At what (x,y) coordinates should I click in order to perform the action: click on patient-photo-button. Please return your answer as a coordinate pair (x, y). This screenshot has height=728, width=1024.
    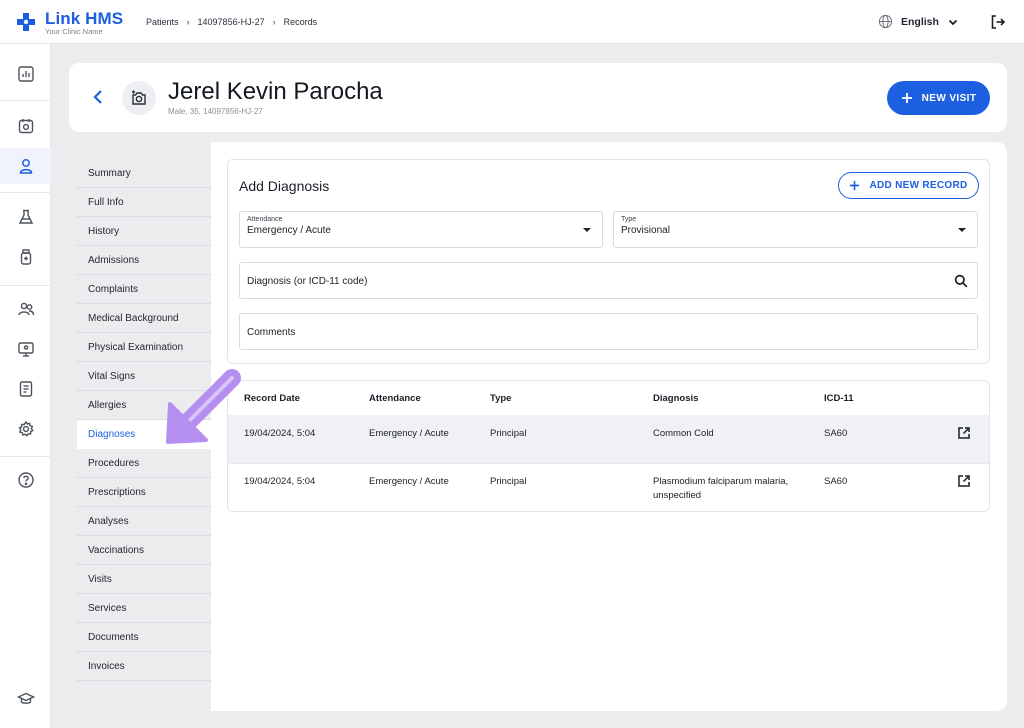
    Looking at the image, I should click on (139, 98).